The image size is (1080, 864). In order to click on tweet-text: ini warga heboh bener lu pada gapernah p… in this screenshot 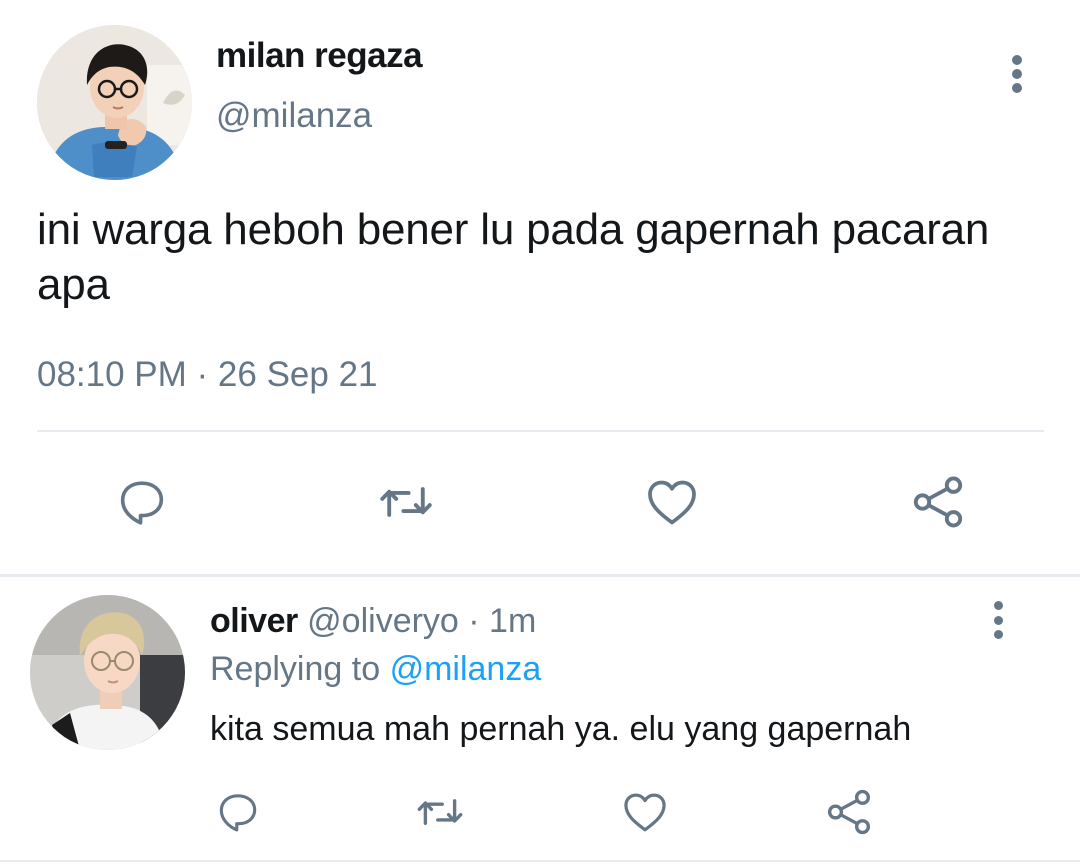, I will do `click(513, 257)`.